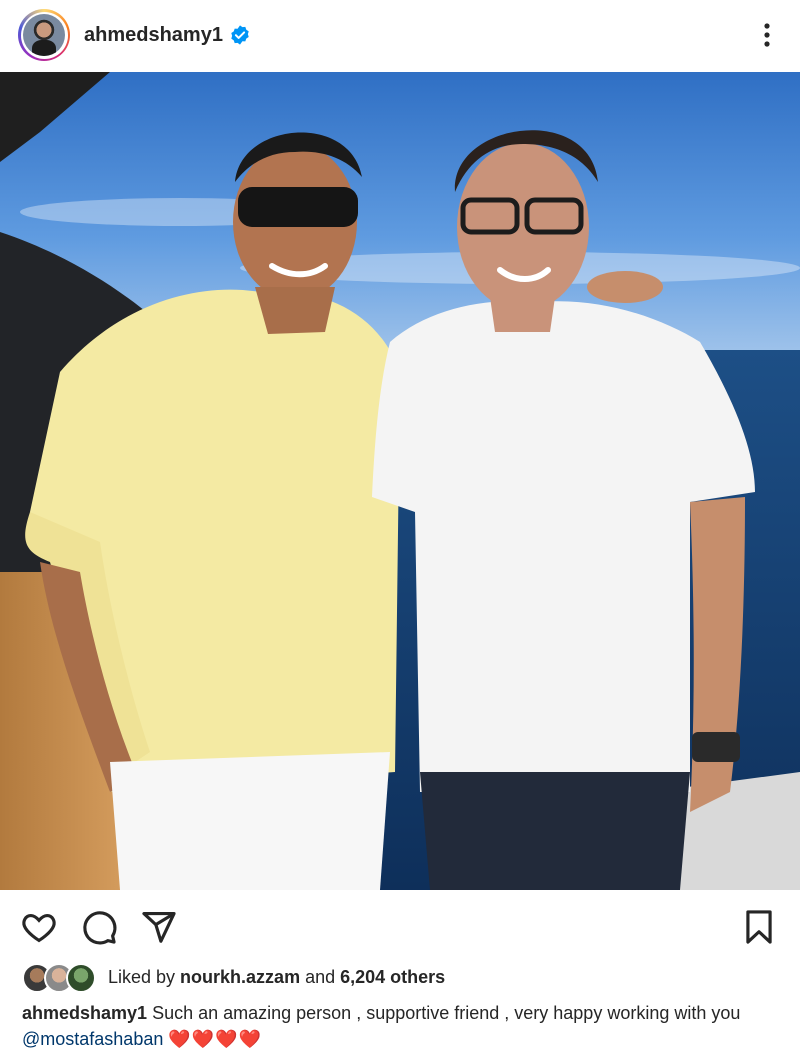 This screenshot has height=1056, width=800. What do you see at coordinates (153, 35) in the screenshot?
I see `username-link: ahmedshamy1` at bounding box center [153, 35].